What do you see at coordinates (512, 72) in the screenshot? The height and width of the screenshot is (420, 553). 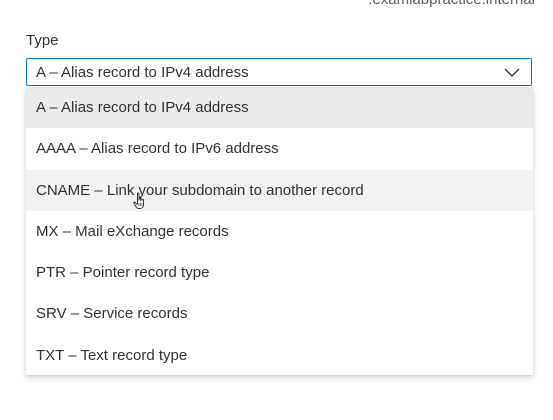 I see `chevron-down-icon` at bounding box center [512, 72].